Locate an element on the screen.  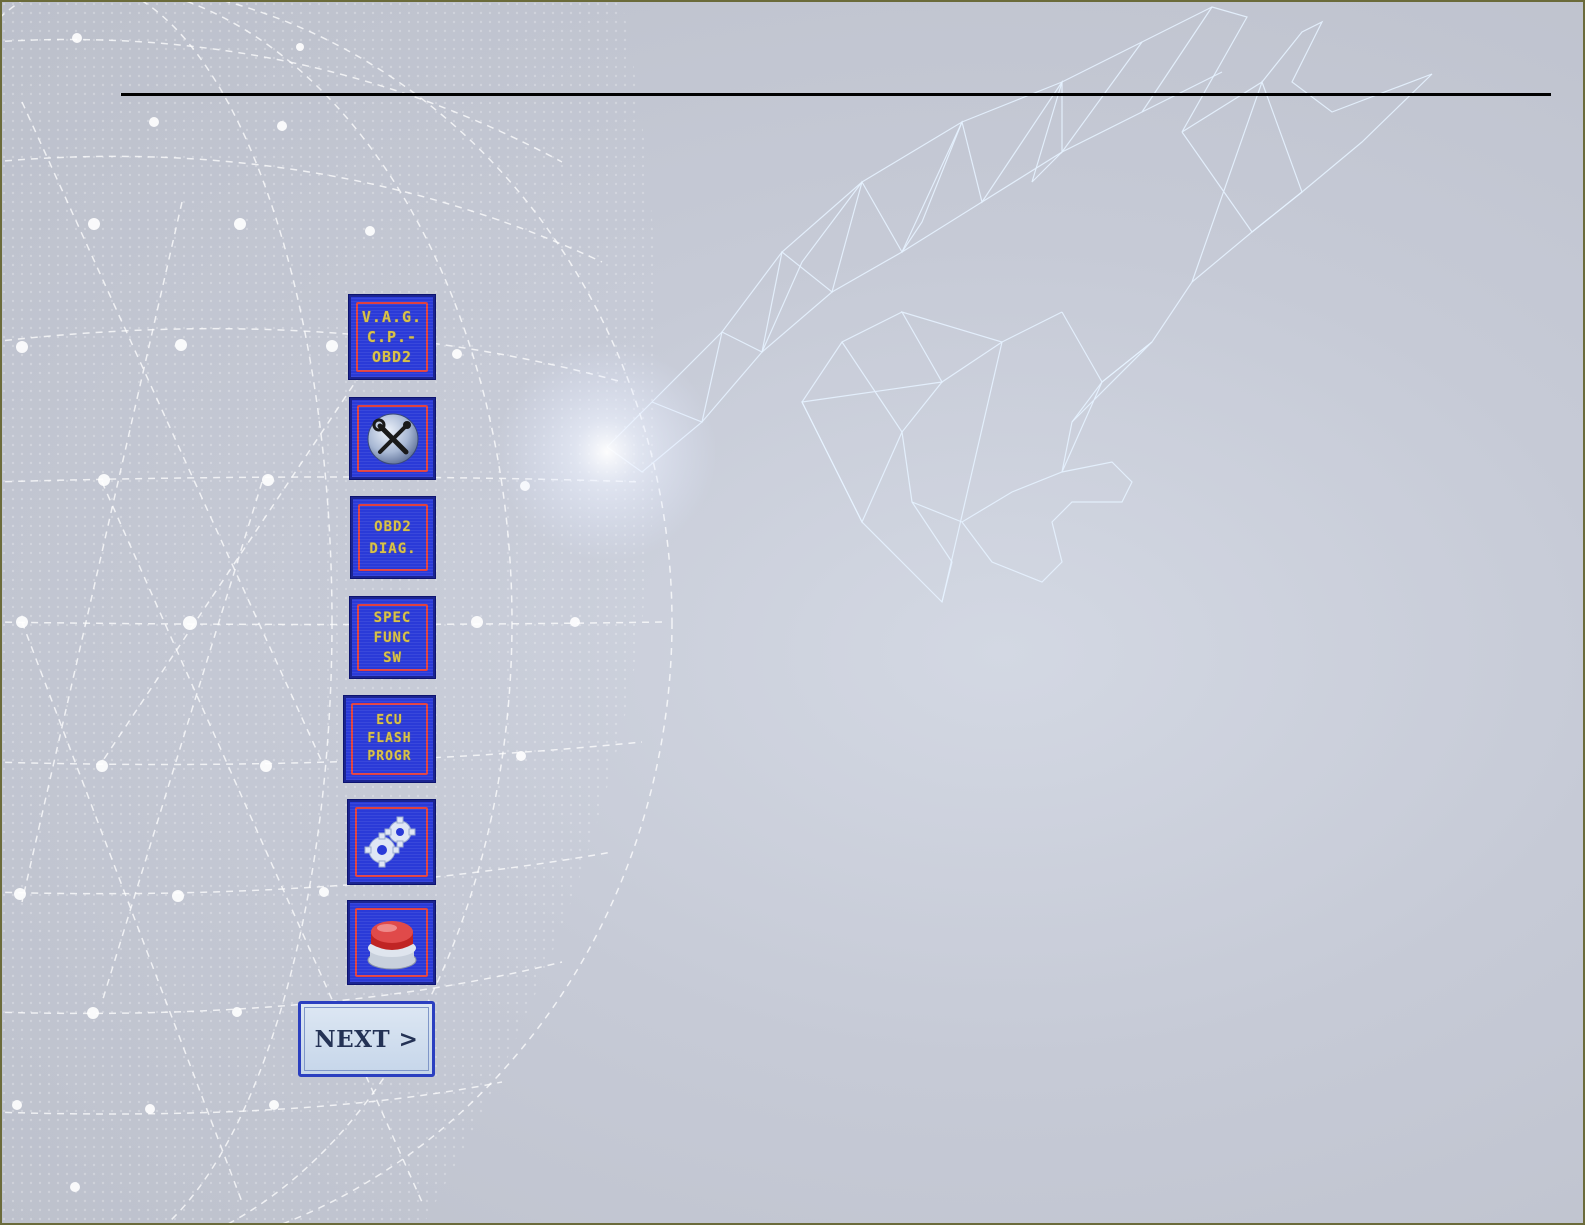
ecu-flash-progr-button: ECU FLASH PROGR is located at coordinates (389, 739).